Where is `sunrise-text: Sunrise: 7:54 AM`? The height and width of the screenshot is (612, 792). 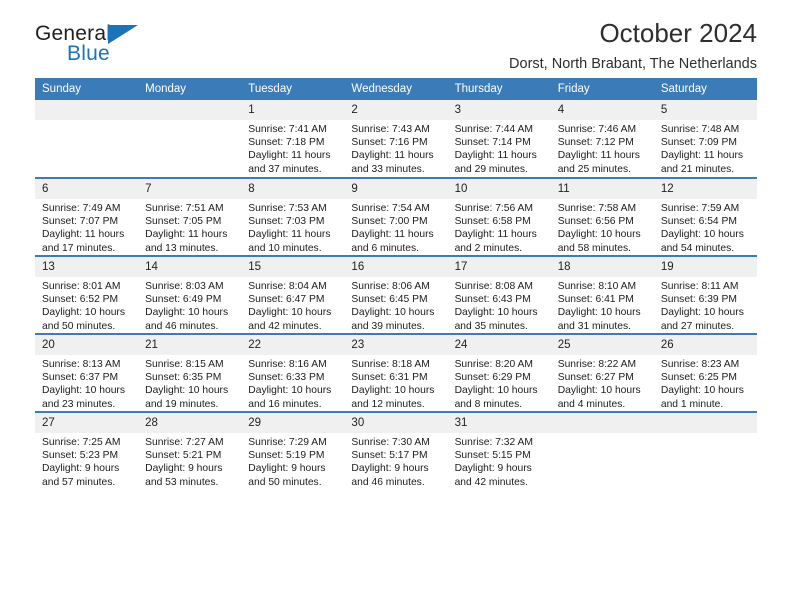
sunrise-text: Sunrise: 7:54 AM is located at coordinates (390, 208).